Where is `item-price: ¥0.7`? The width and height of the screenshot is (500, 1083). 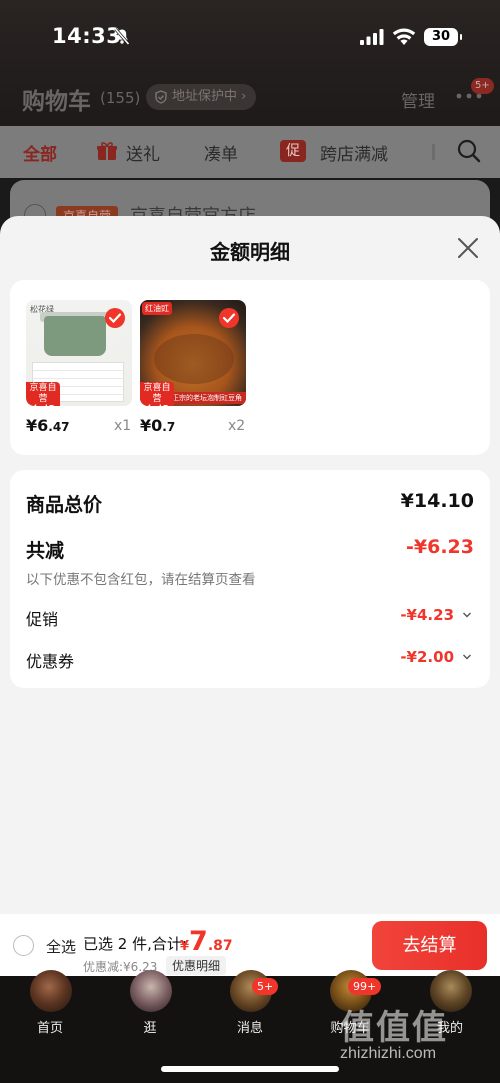 item-price: ¥0.7 is located at coordinates (158, 425).